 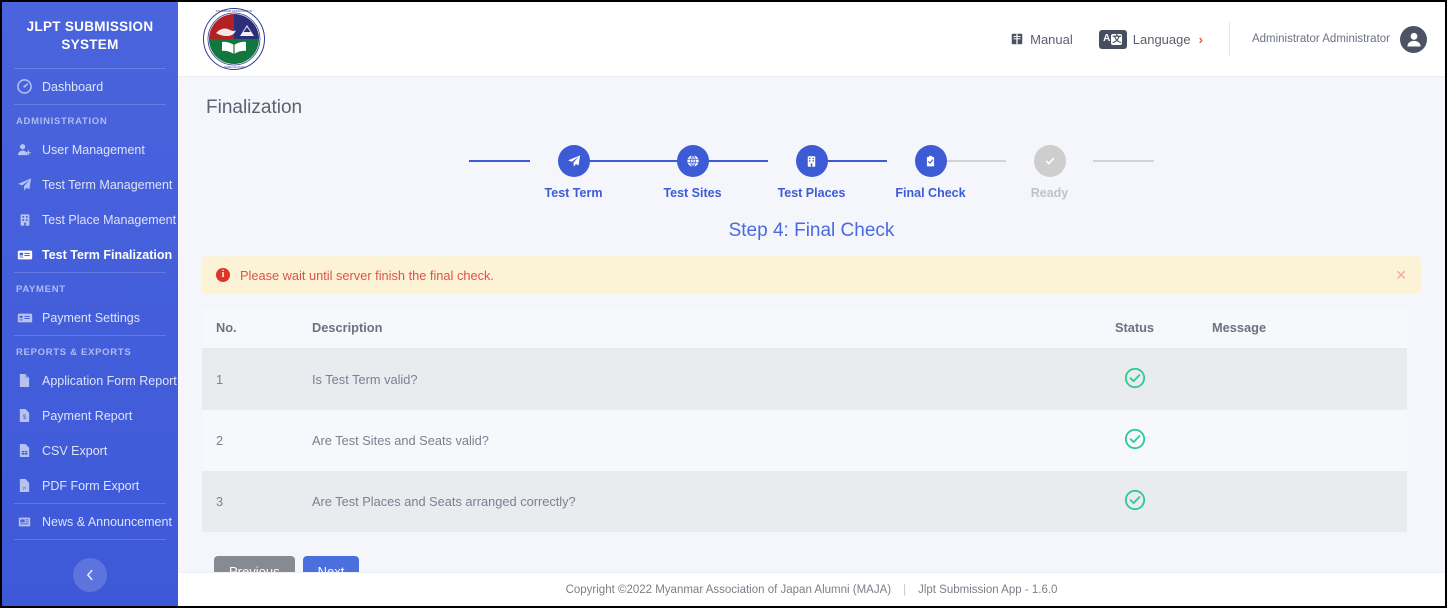 What do you see at coordinates (73, 86) in the screenshot?
I see `sidebar-item-label: Dashboard` at bounding box center [73, 86].